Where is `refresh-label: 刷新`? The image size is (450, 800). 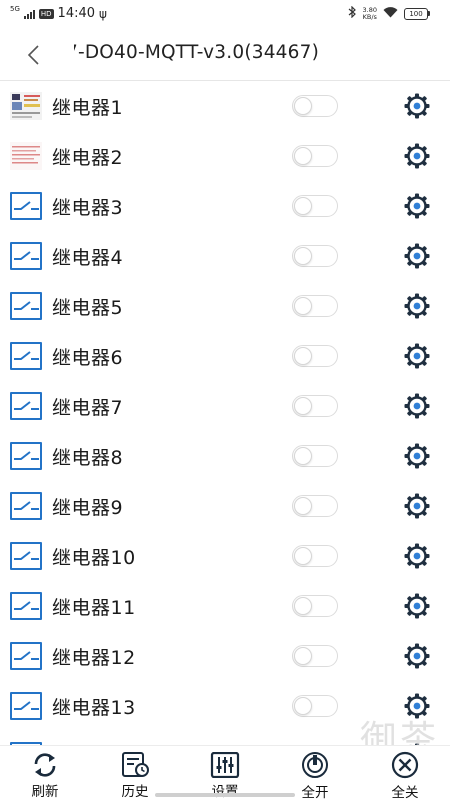
refresh-label: 刷新 is located at coordinates (45, 792).